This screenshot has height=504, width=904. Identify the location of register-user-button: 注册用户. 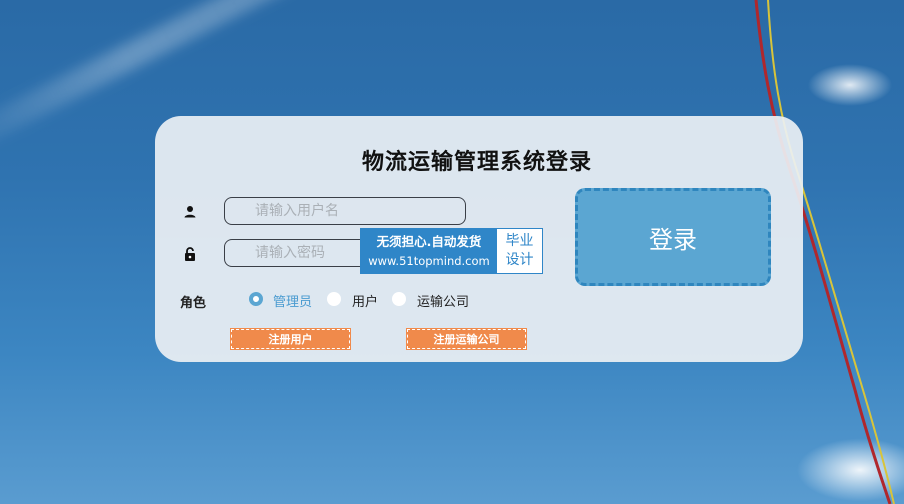
(290, 339).